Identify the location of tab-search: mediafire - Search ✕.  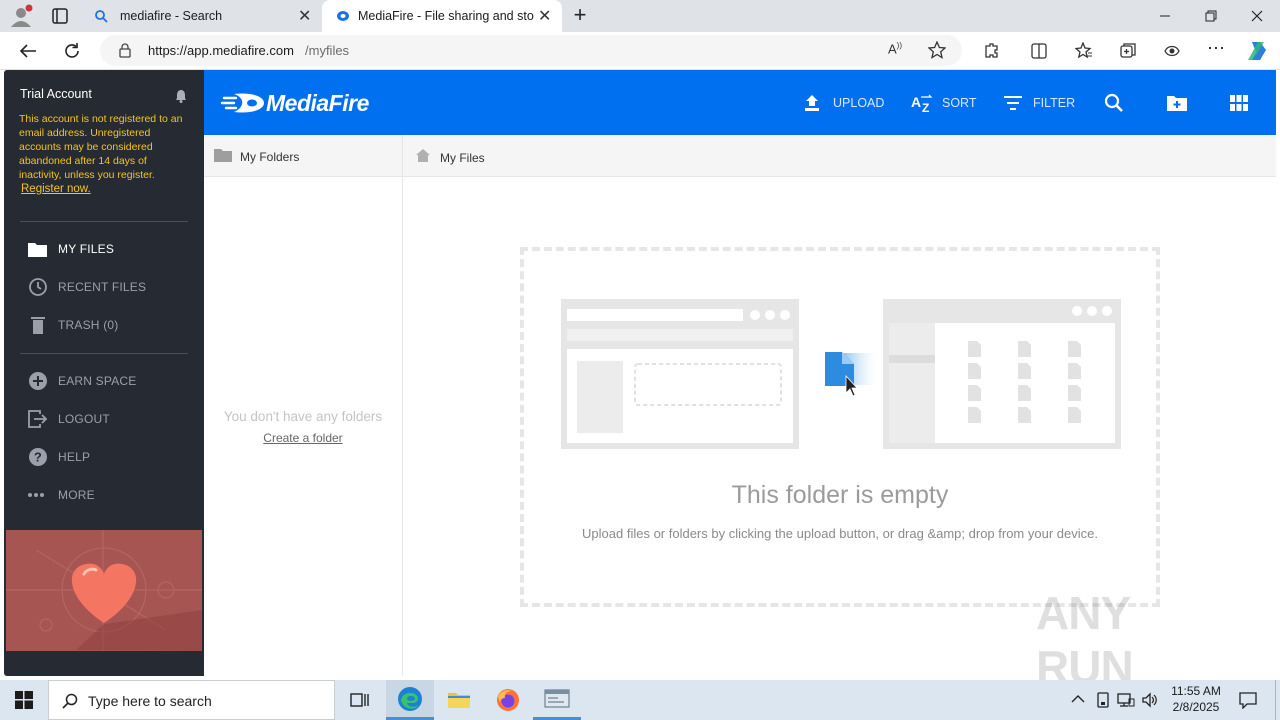
(202, 16).